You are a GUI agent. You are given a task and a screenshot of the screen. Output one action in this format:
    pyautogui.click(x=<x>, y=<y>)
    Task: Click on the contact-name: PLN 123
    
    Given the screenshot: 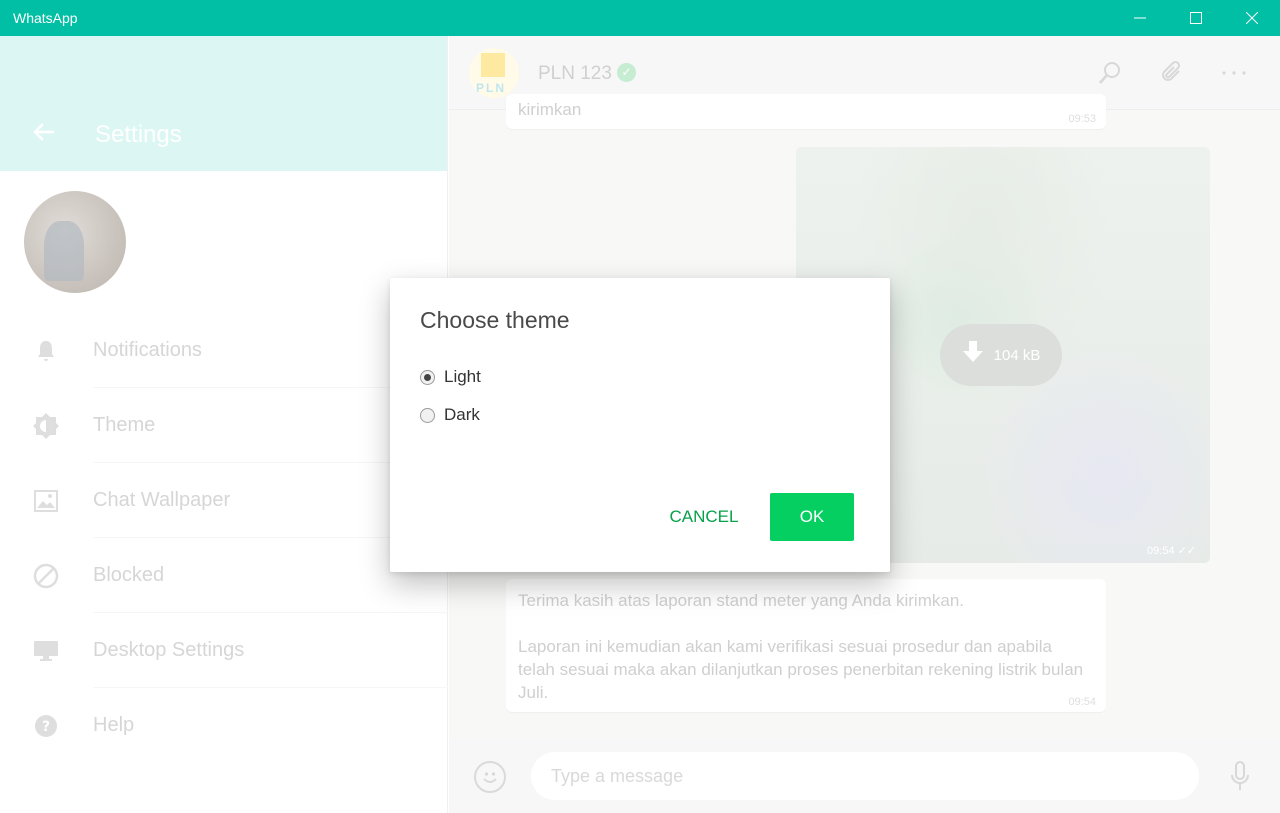 What is the action you would take?
    pyautogui.click(x=575, y=74)
    